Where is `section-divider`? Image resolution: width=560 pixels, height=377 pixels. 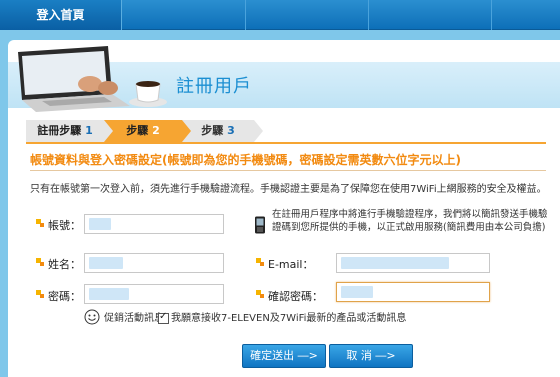
section-divider is located at coordinates (288, 170).